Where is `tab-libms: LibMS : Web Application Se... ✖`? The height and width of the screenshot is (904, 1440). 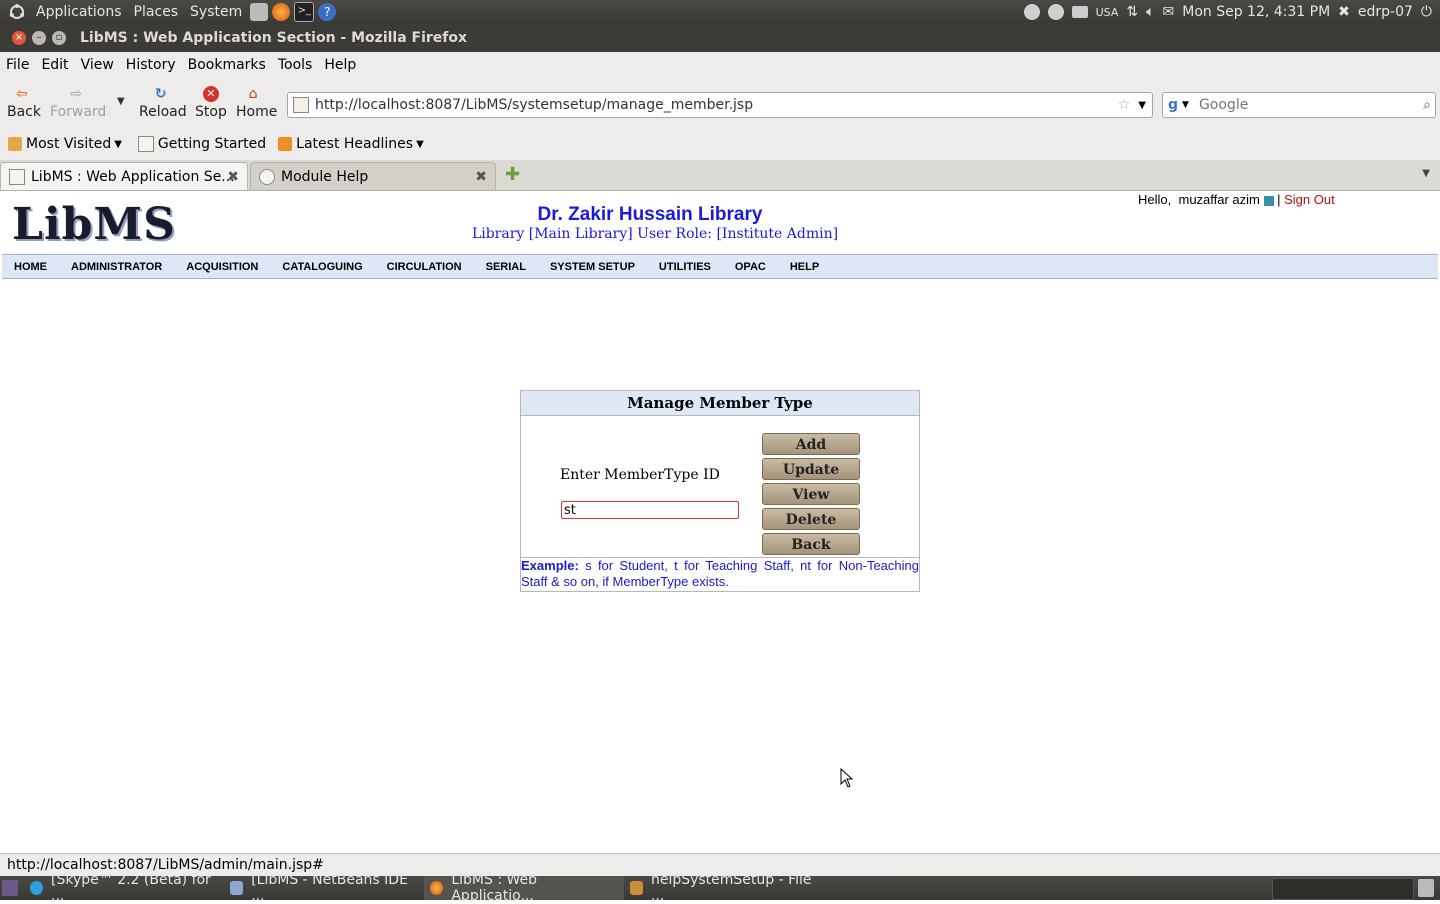
tab-libms: LibMS : Web Application Se... ✖ is located at coordinates (124, 176).